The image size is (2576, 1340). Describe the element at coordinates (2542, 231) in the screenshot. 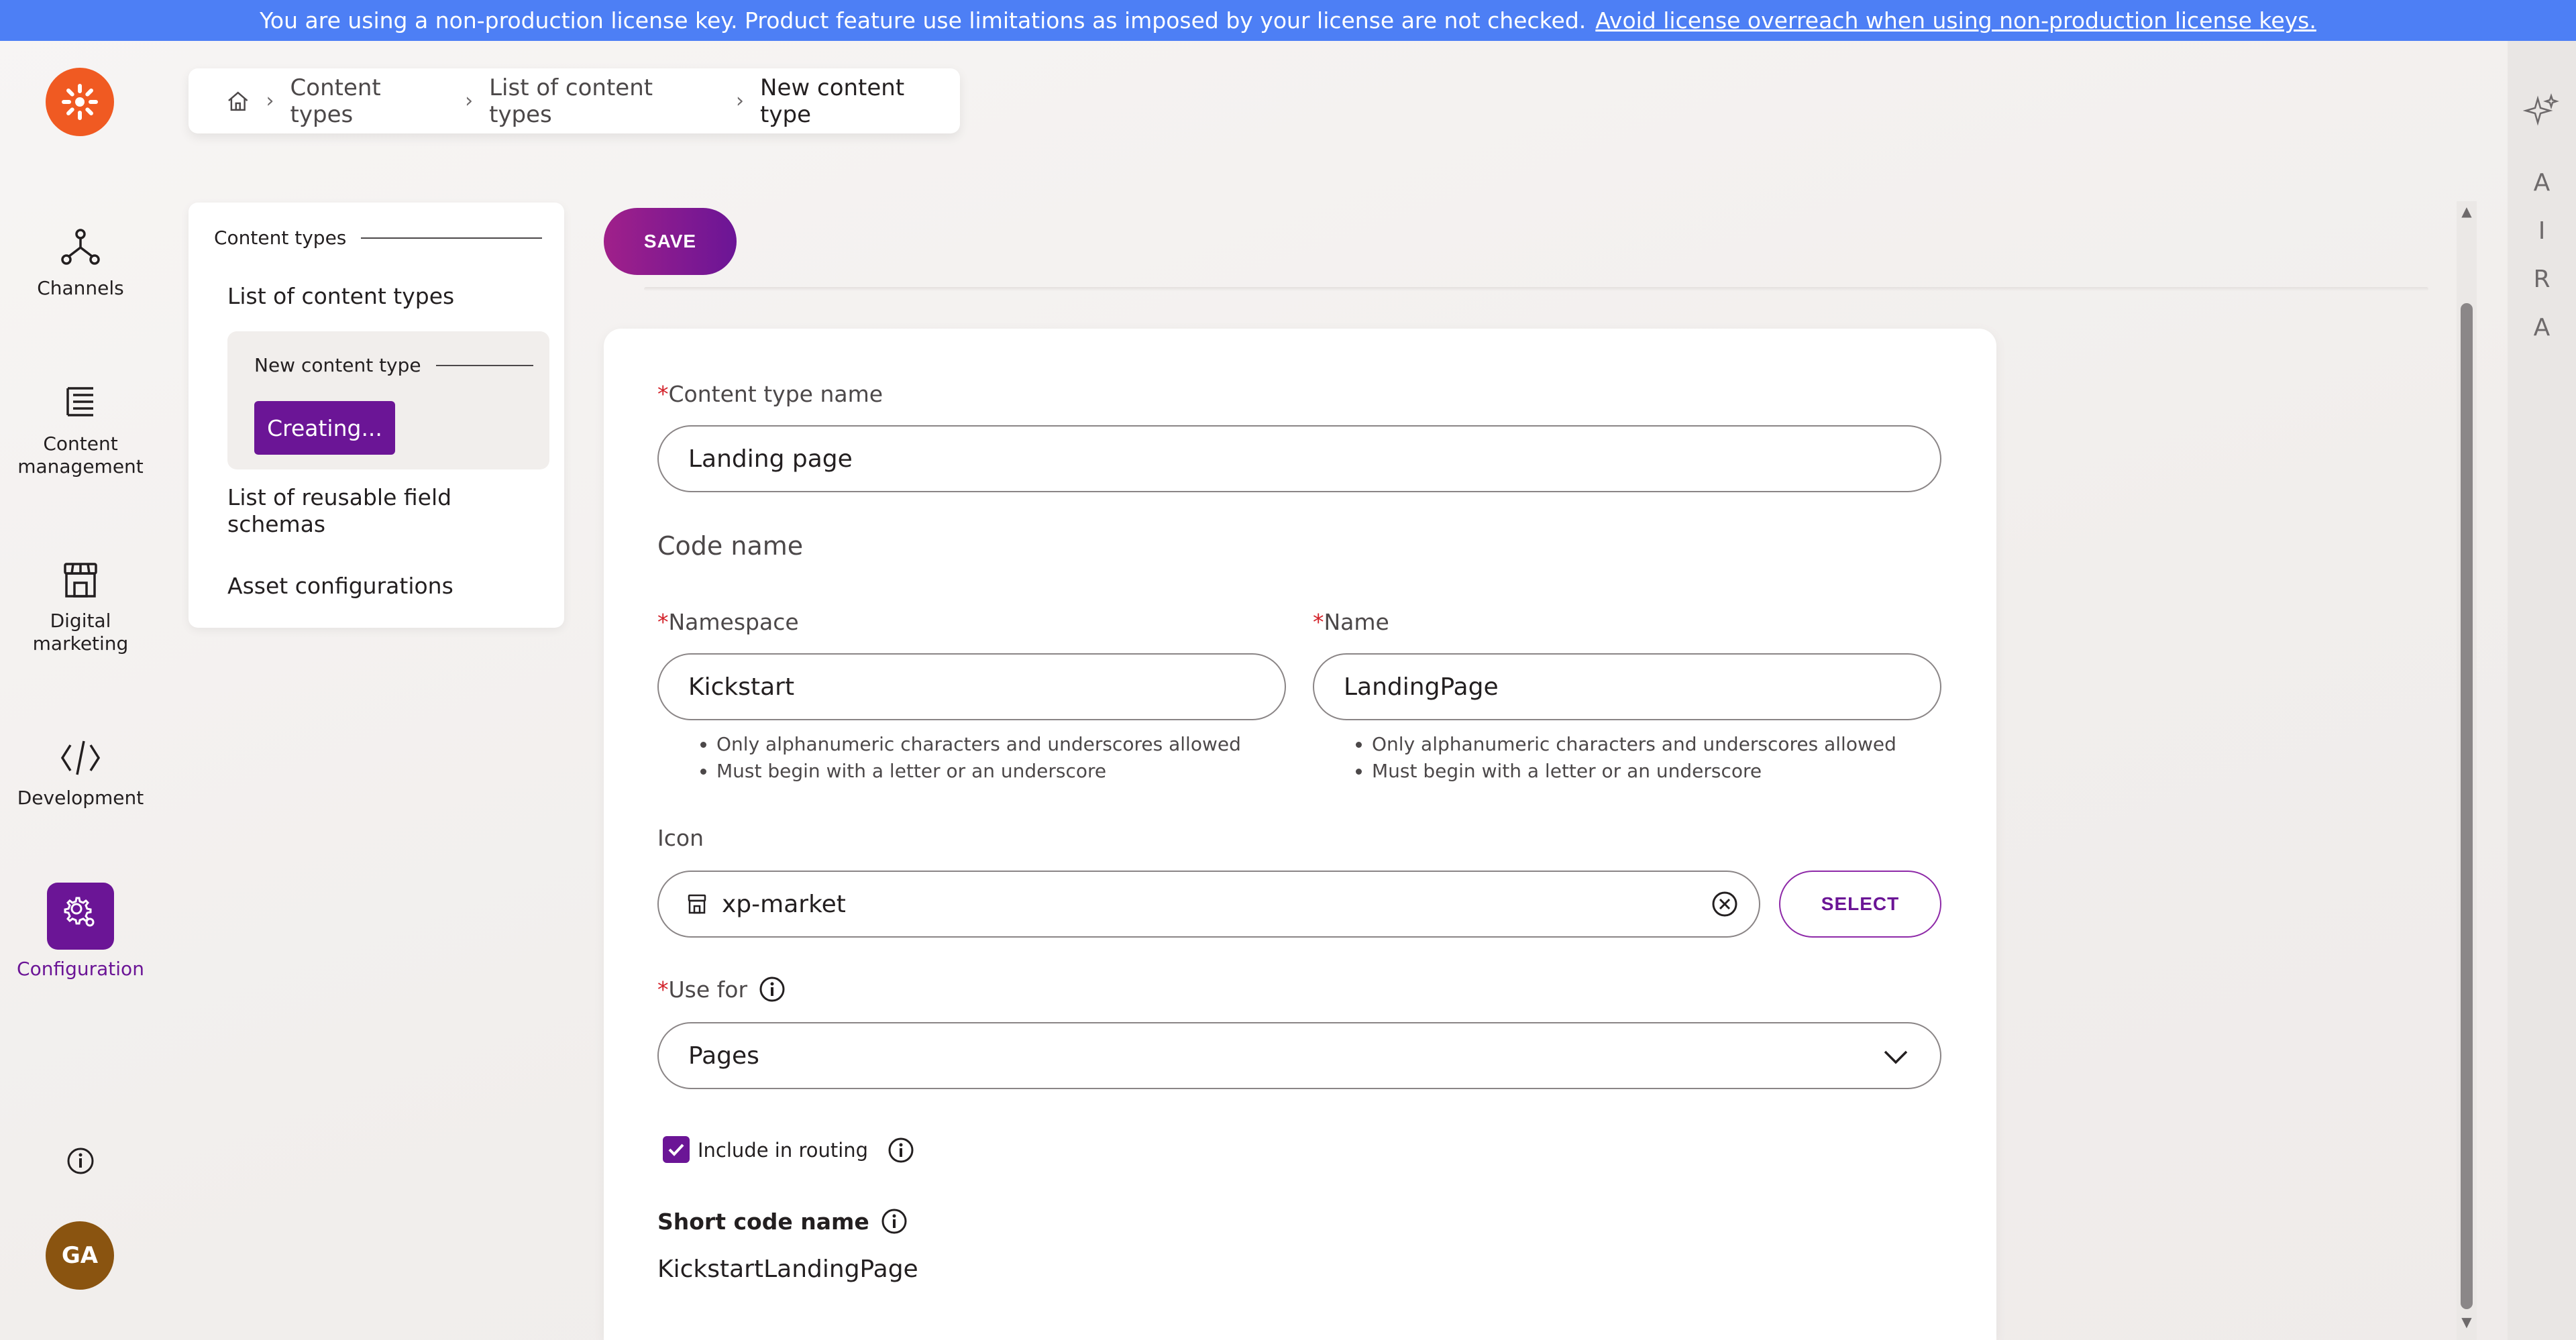

I see `aira-letter: I` at that location.